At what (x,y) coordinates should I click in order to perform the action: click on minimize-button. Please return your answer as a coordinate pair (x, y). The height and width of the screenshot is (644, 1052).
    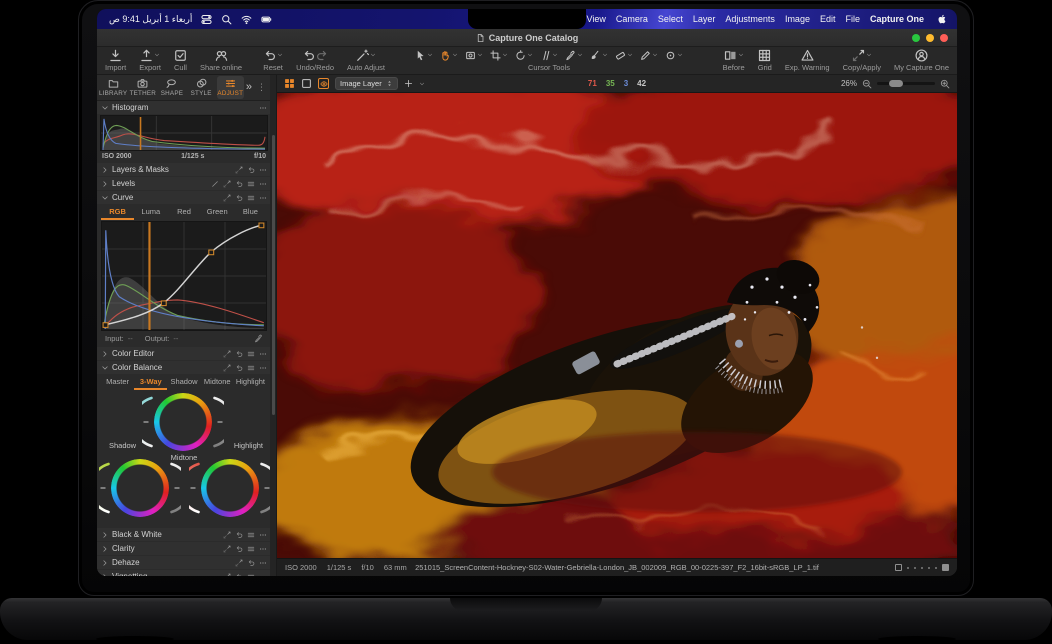
    Looking at the image, I should click on (930, 38).